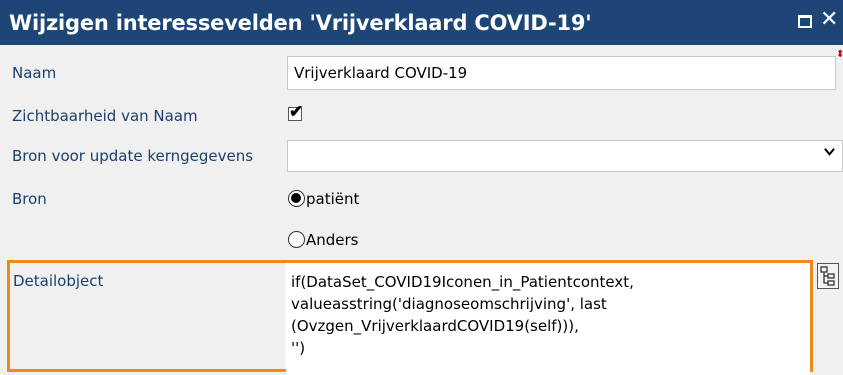 The image size is (843, 375). I want to click on radio-anders-label: Anders, so click(332, 240).